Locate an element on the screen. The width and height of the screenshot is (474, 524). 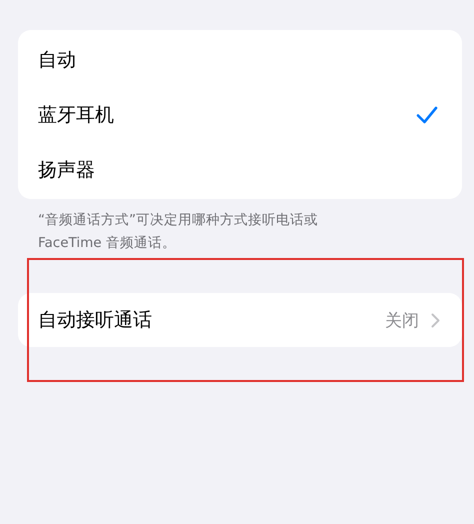
option-label: 自动 is located at coordinates (57, 60).